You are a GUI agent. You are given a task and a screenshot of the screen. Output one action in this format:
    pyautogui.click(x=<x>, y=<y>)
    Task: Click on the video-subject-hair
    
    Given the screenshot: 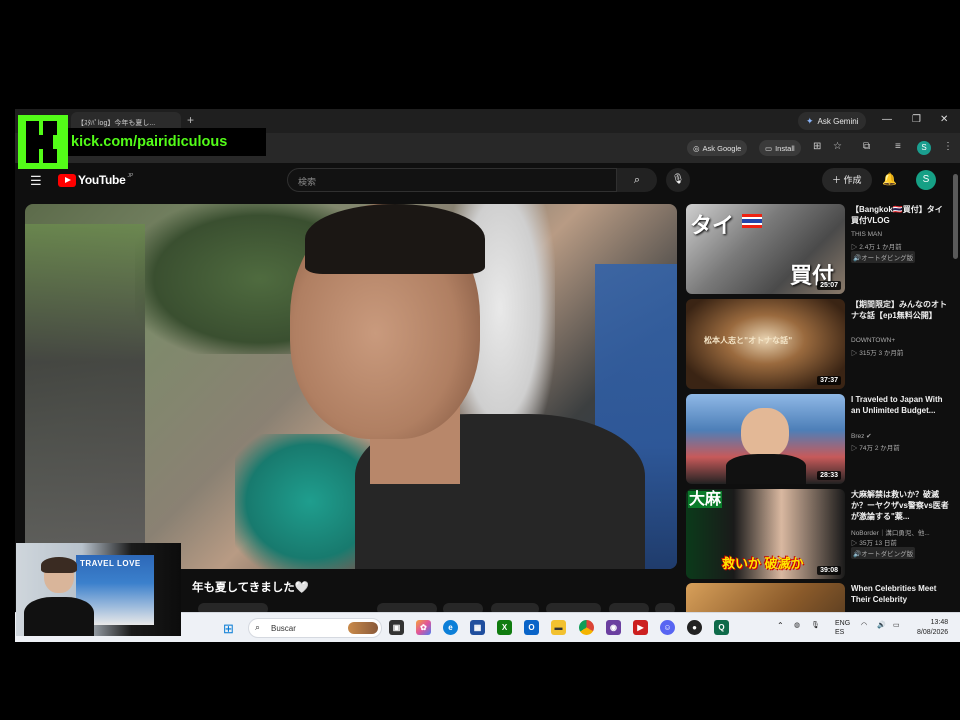 What is the action you would take?
    pyautogui.click(x=395, y=239)
    